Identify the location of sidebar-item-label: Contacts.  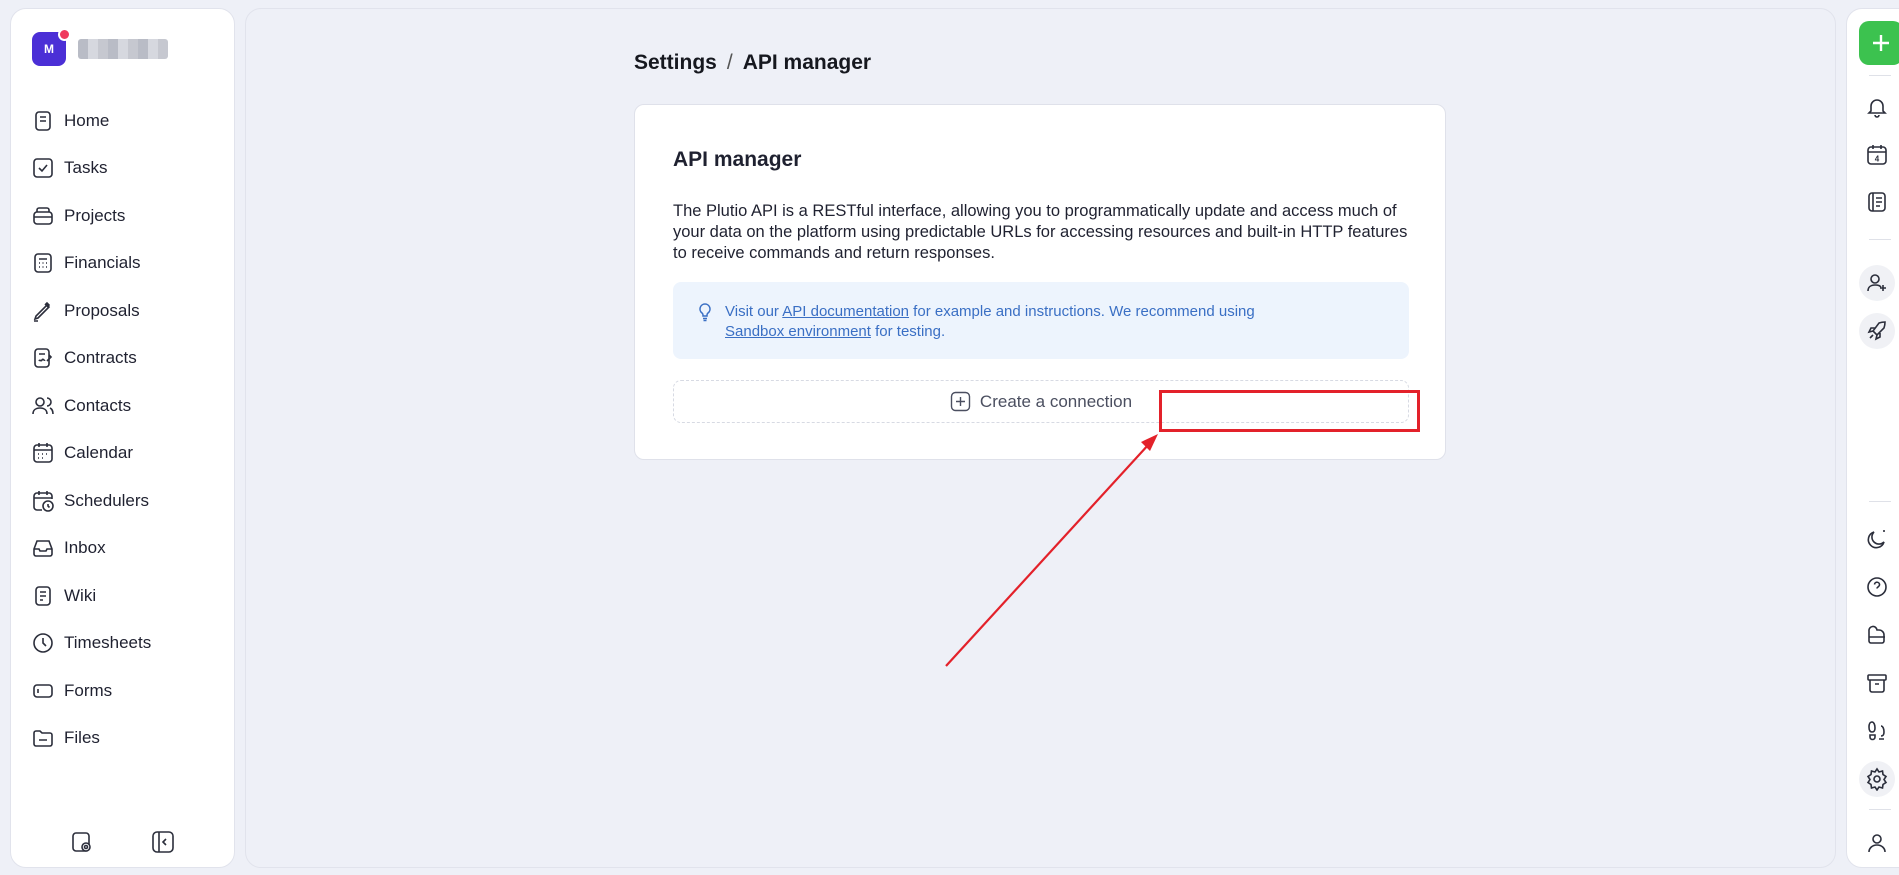
(98, 405).